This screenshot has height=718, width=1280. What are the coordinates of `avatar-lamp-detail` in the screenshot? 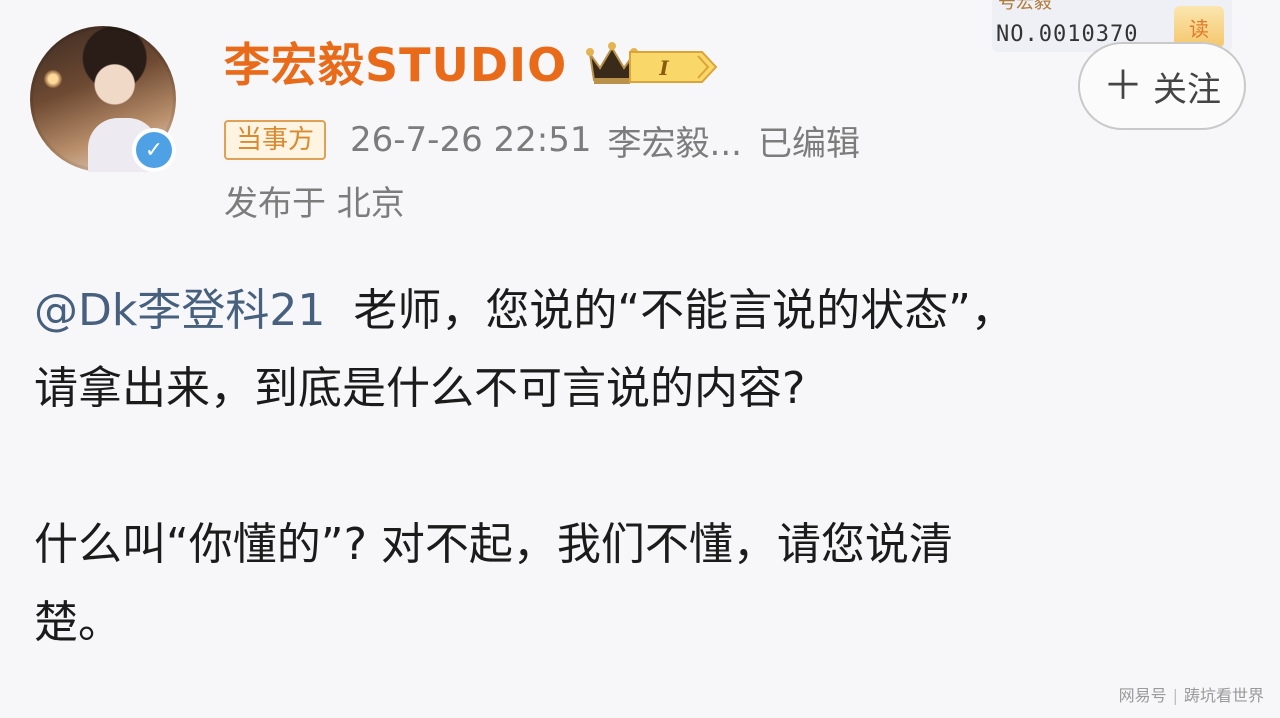 It's located at (53, 79).